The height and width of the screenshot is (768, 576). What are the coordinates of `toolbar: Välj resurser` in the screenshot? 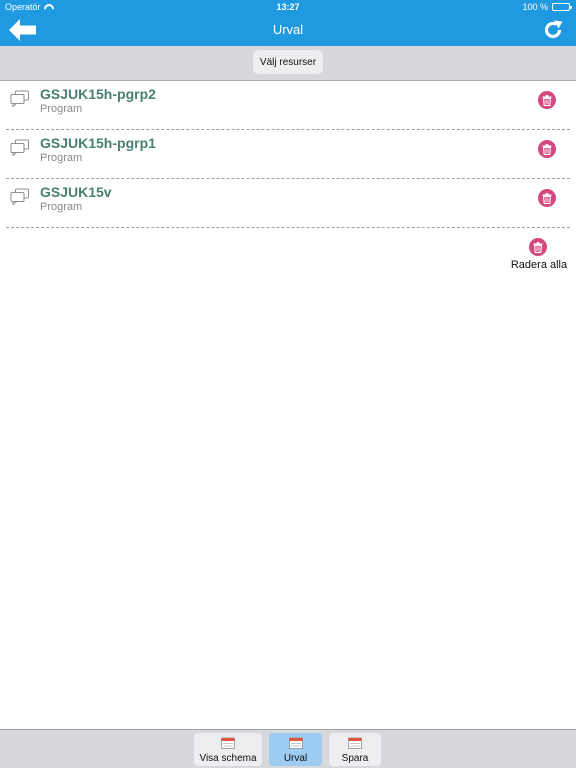 It's located at (288, 63).